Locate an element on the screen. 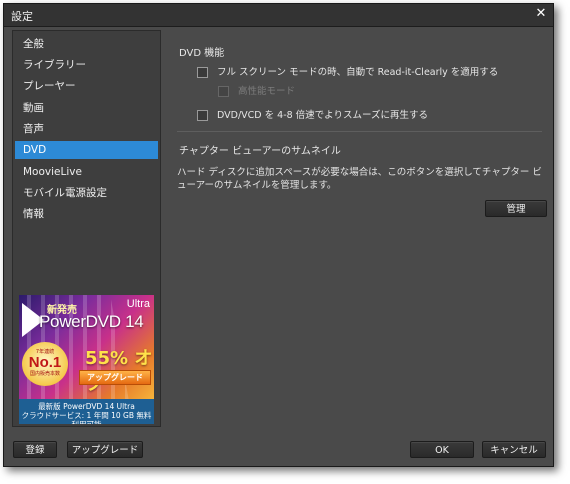 The width and height of the screenshot is (570, 484). high-performance-option: 高性能モード is located at coordinates (318, 92).